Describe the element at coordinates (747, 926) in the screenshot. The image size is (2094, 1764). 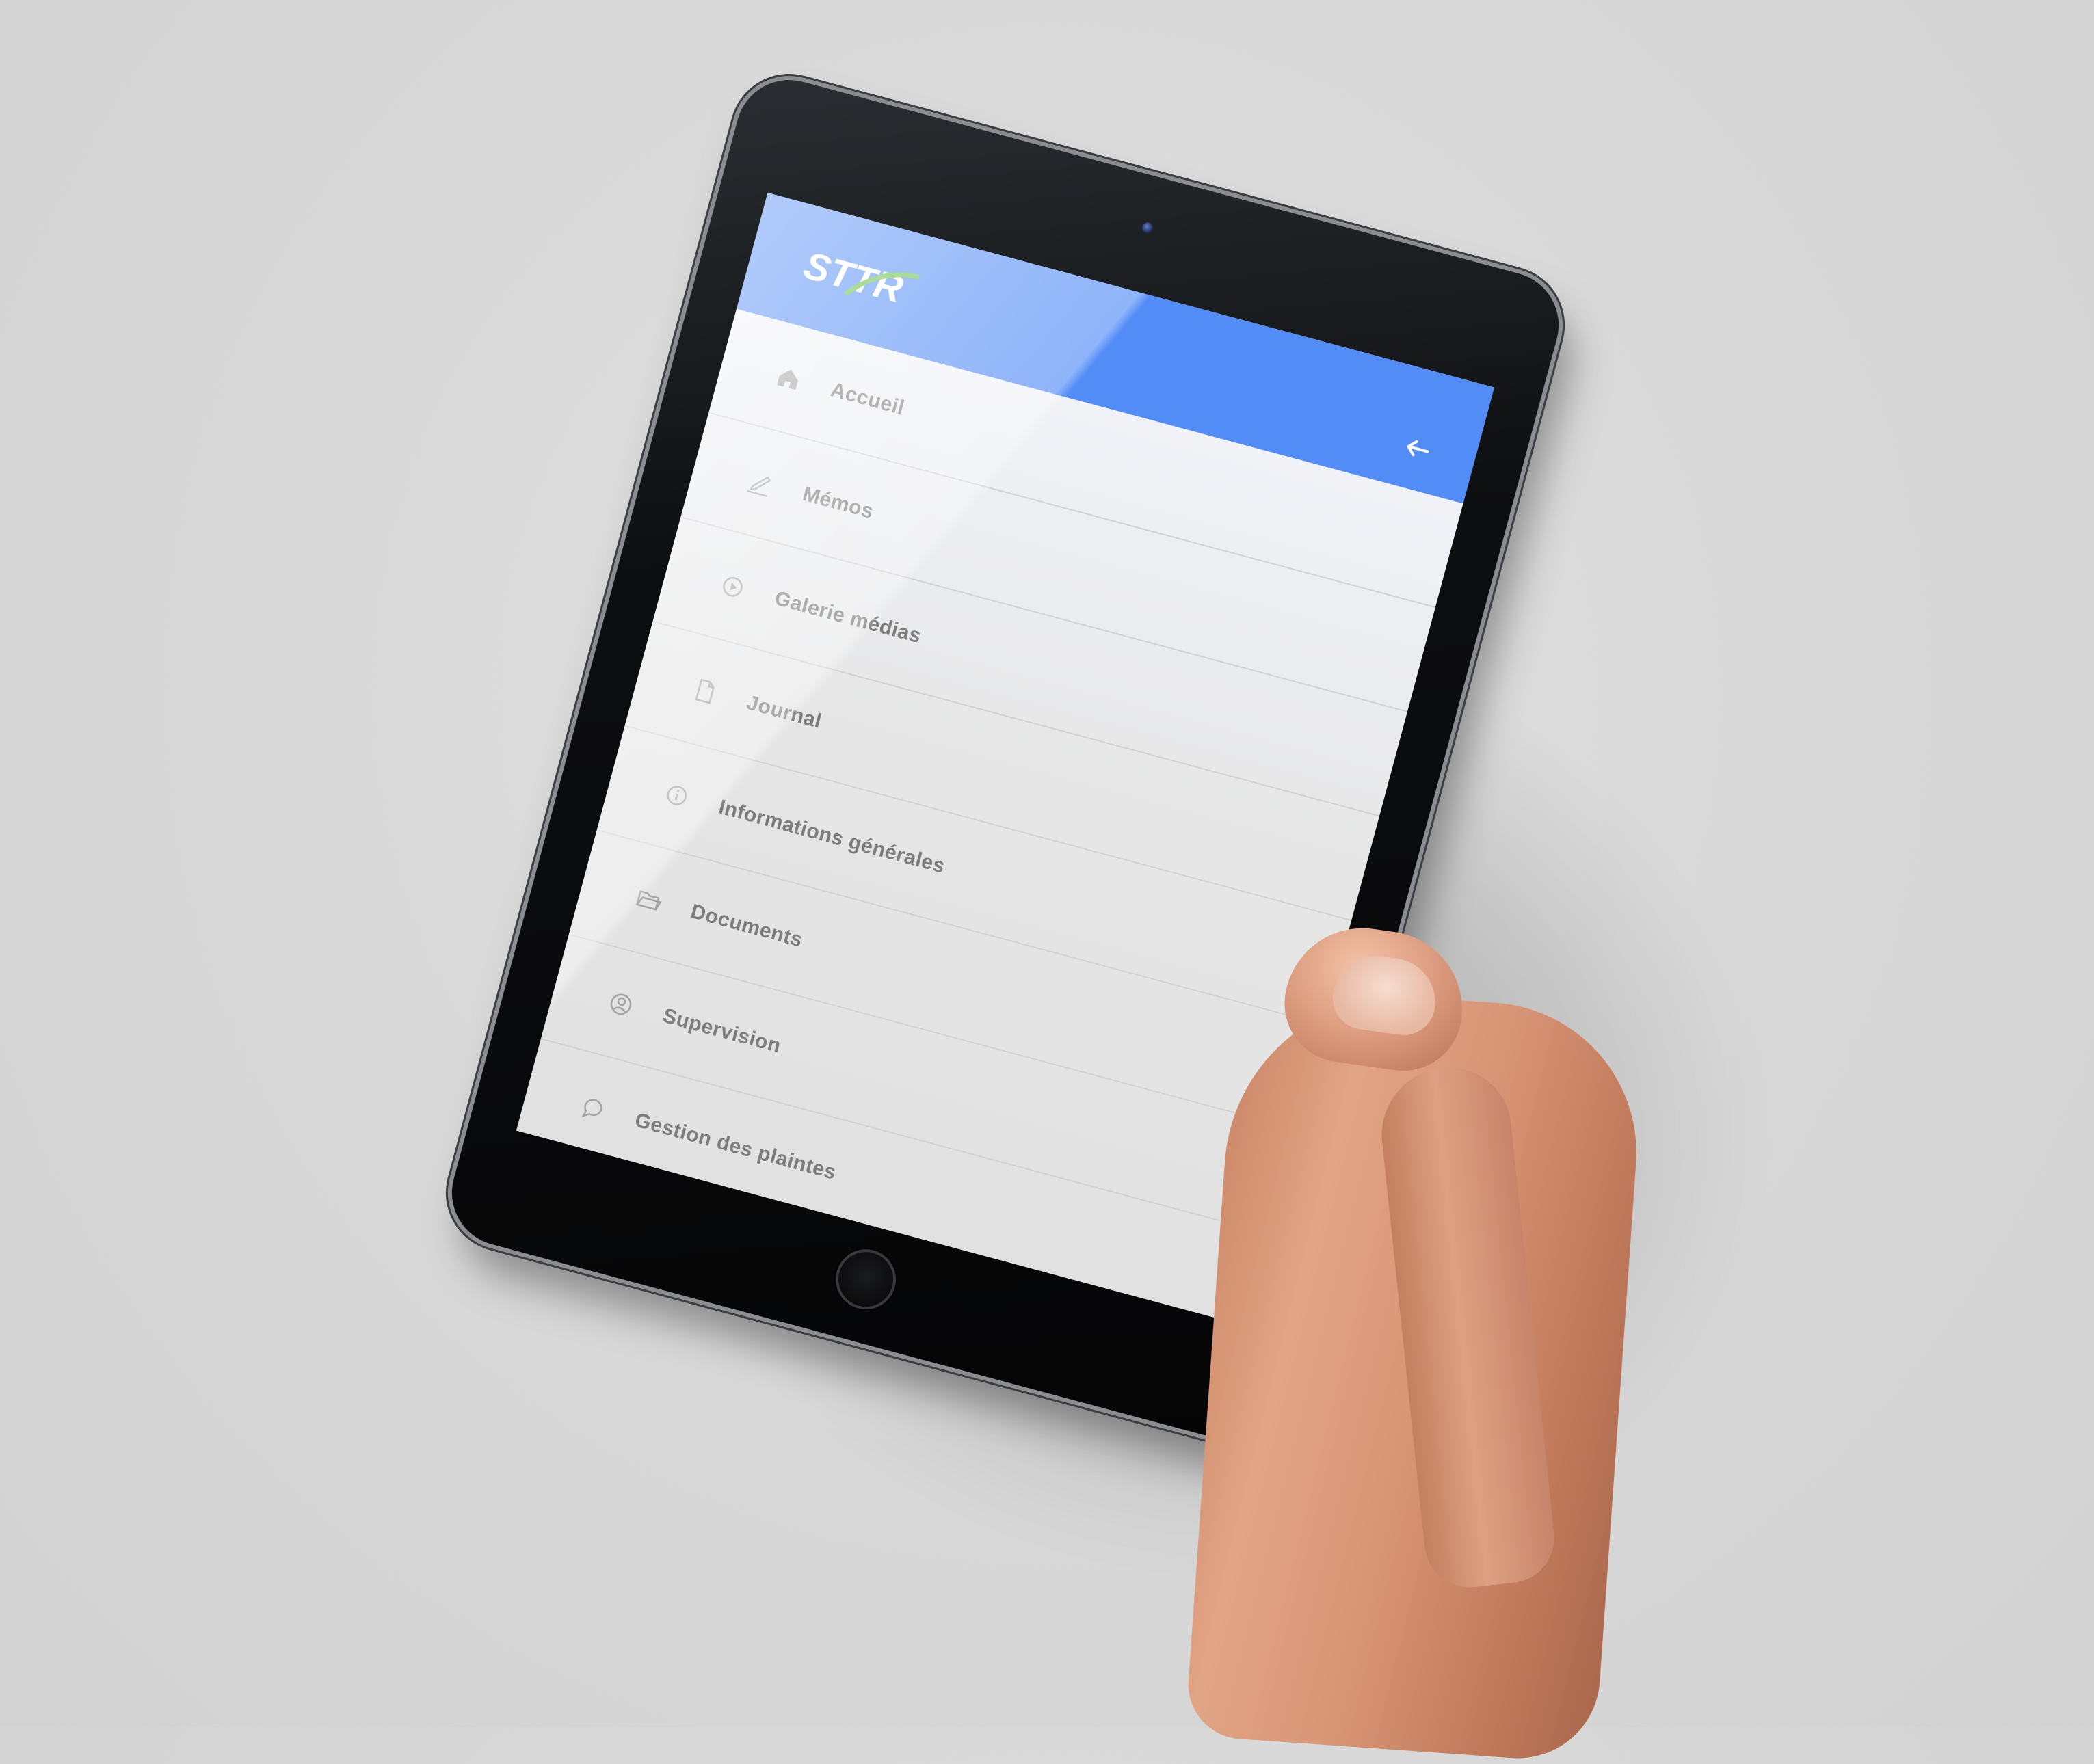
I see `menu-item-label: Documents` at that location.